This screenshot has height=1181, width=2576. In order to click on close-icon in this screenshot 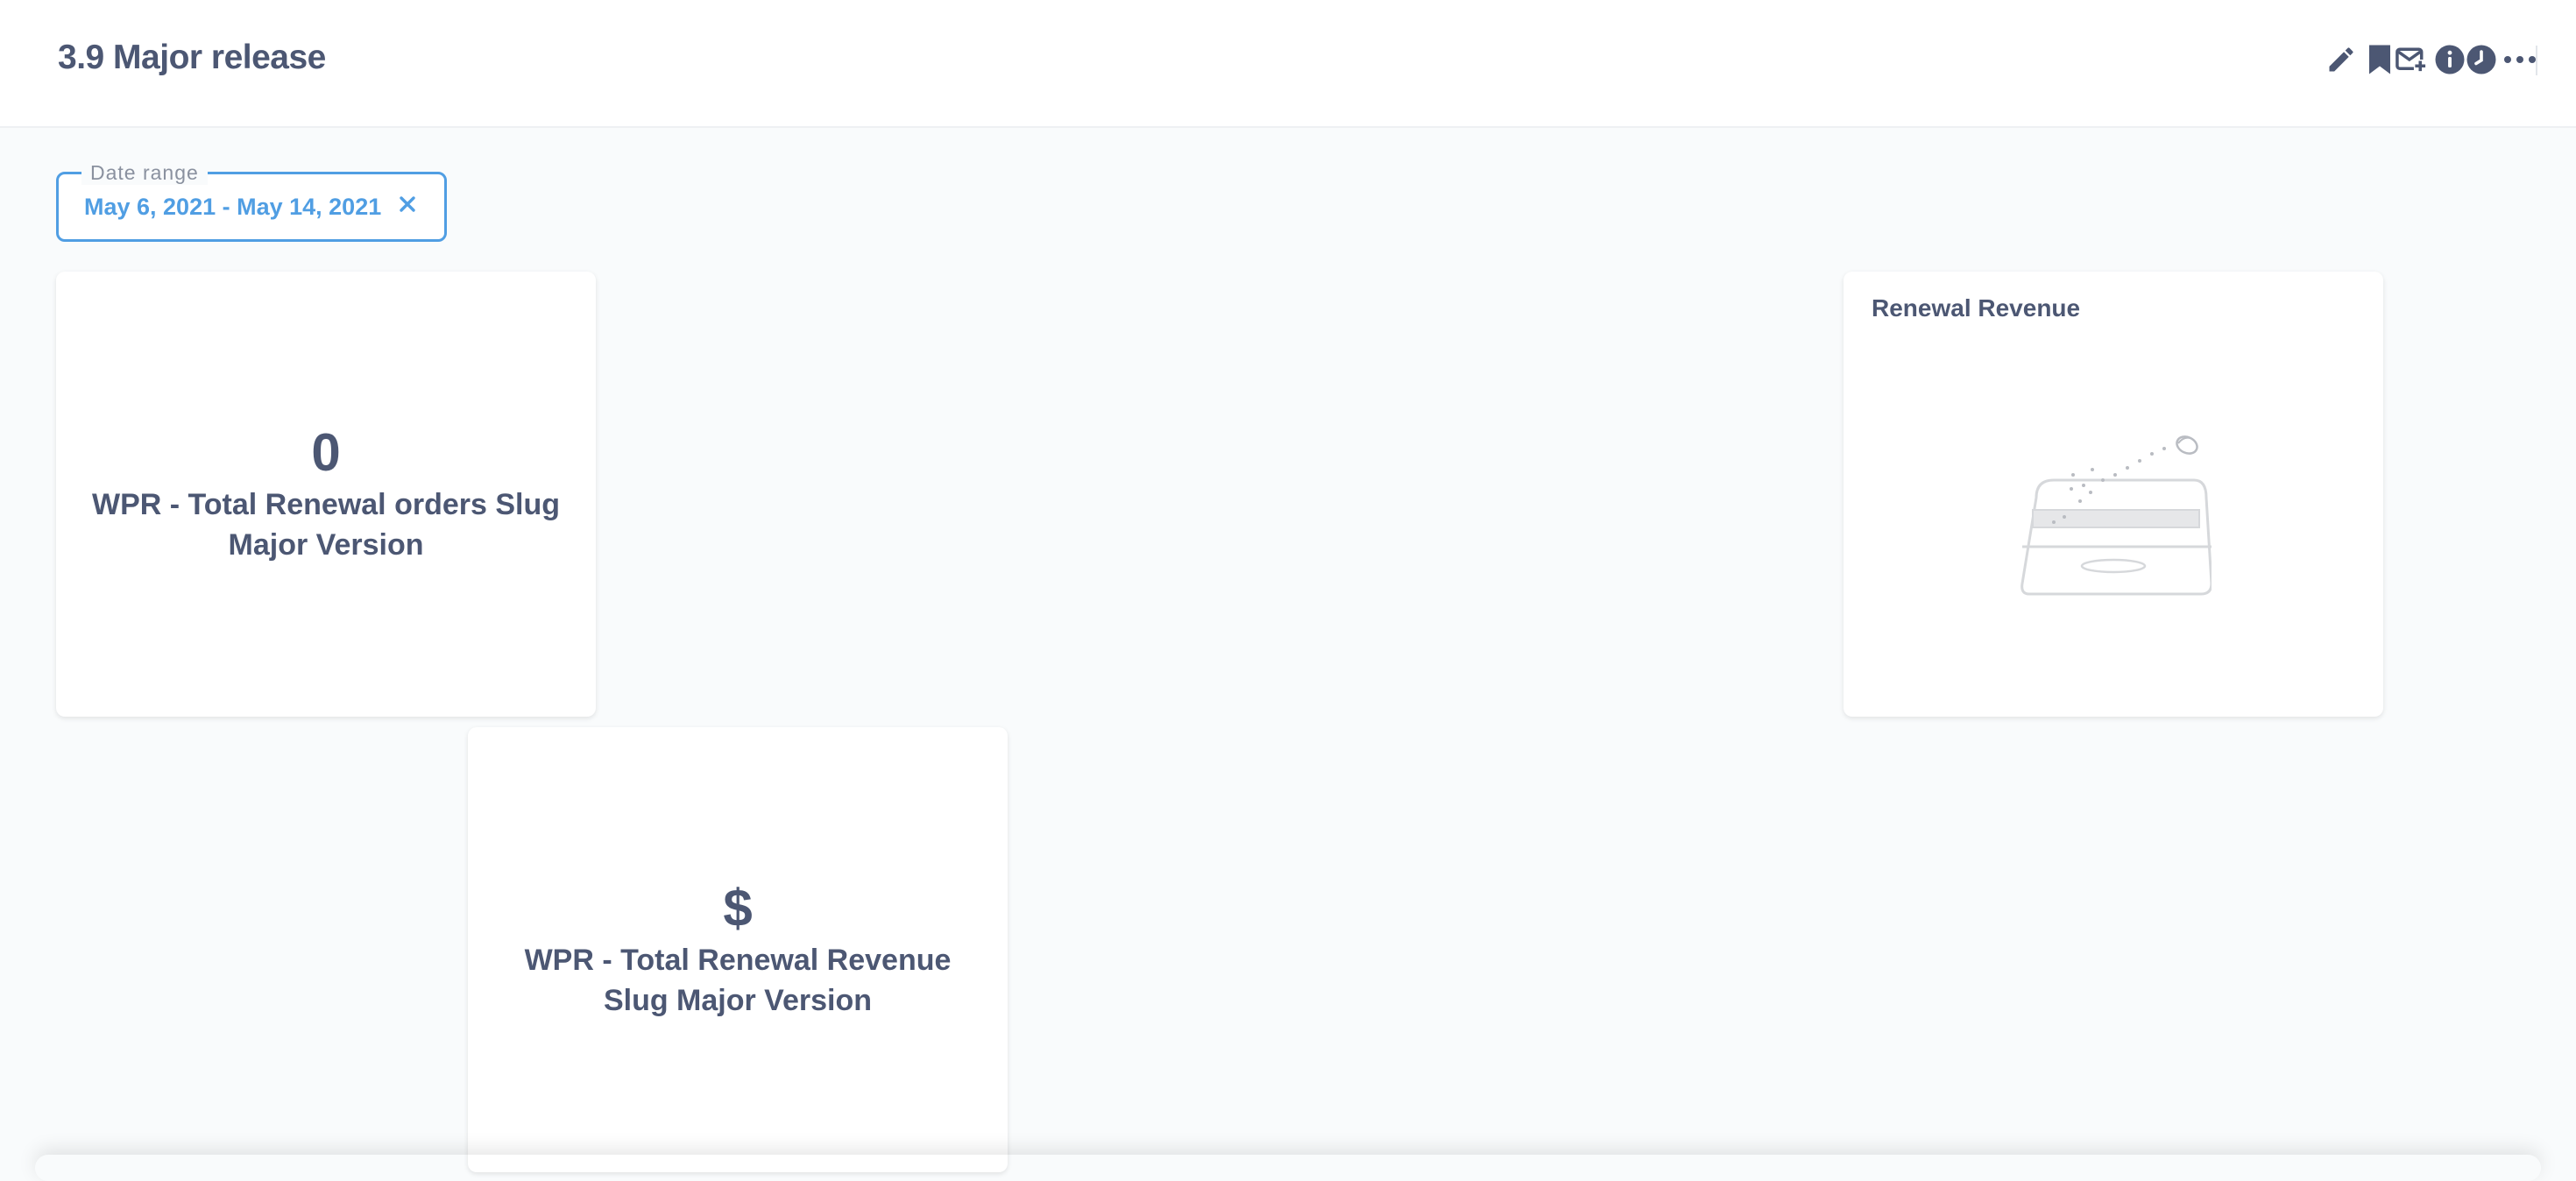, I will do `click(407, 206)`.